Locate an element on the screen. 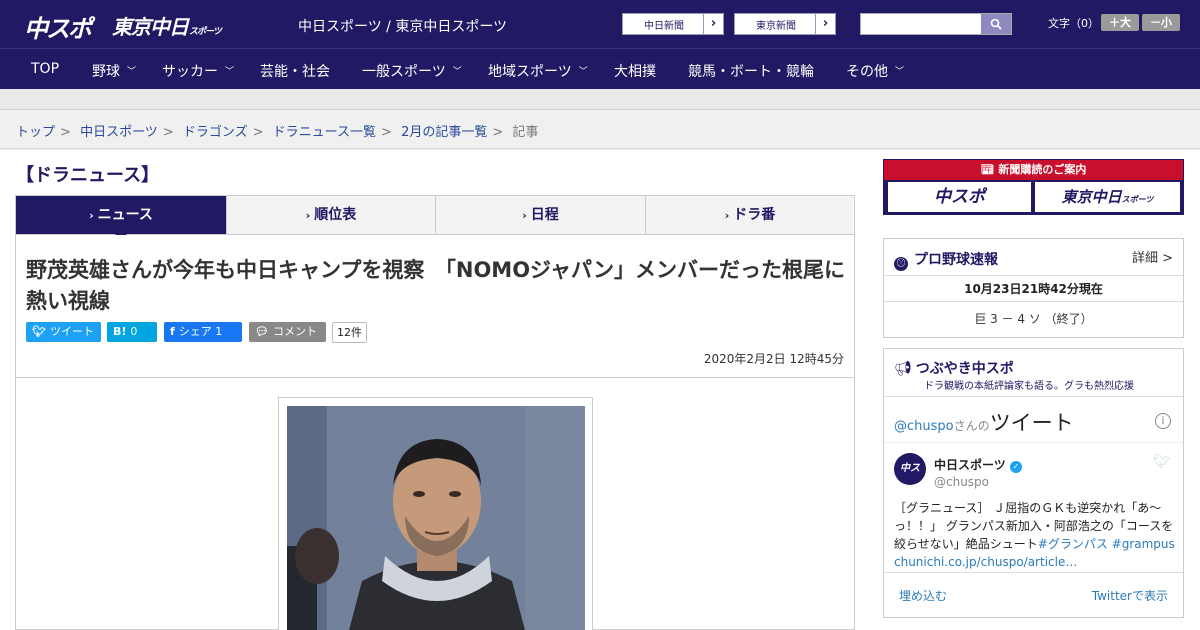  hashtag-link: #グランパス is located at coordinates (1073, 544).